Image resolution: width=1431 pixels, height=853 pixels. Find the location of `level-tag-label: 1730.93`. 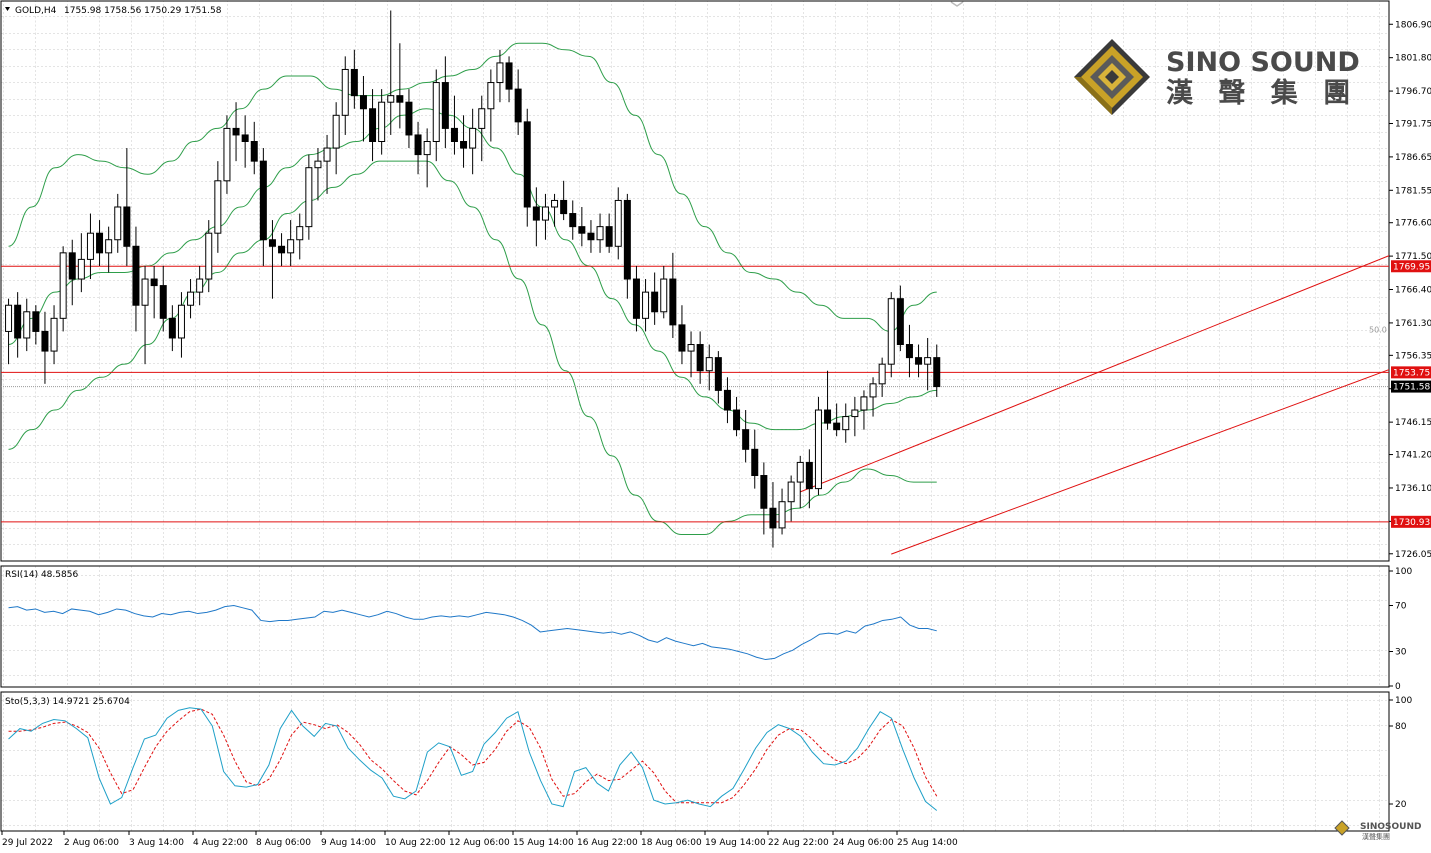

level-tag-label: 1730.93 is located at coordinates (1411, 523).